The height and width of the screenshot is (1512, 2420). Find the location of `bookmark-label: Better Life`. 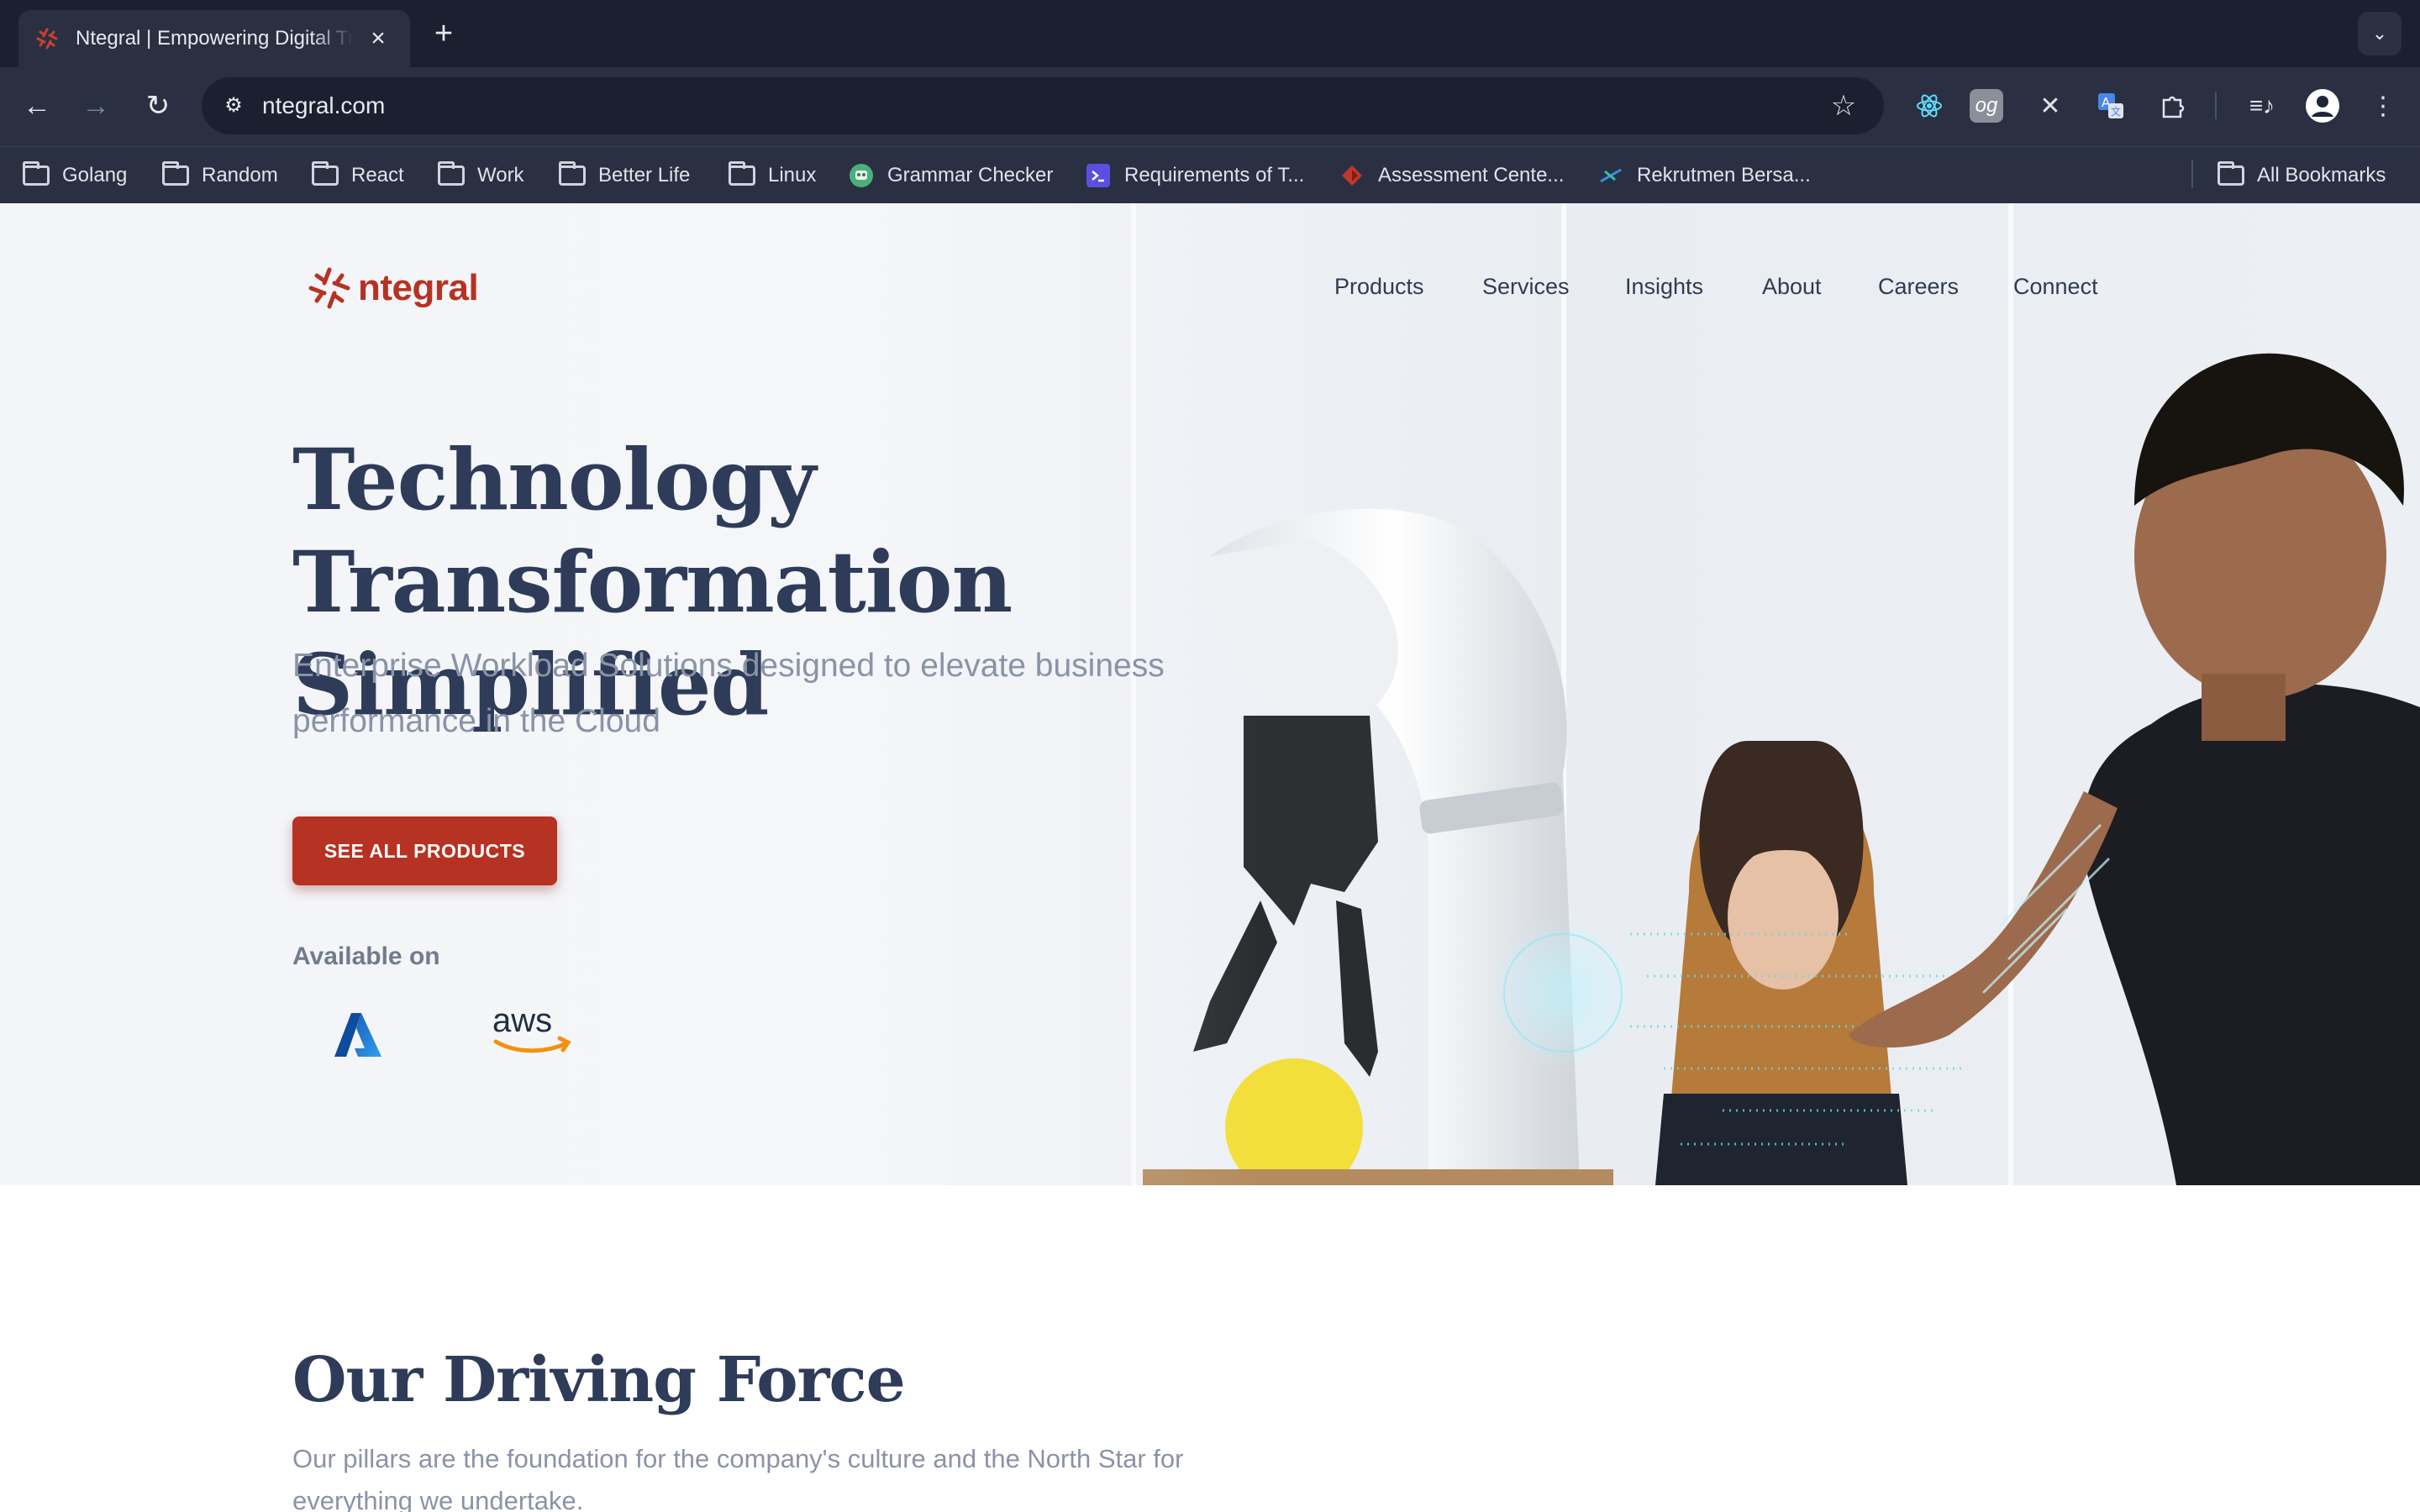

bookmark-label: Better Life is located at coordinates (644, 175).